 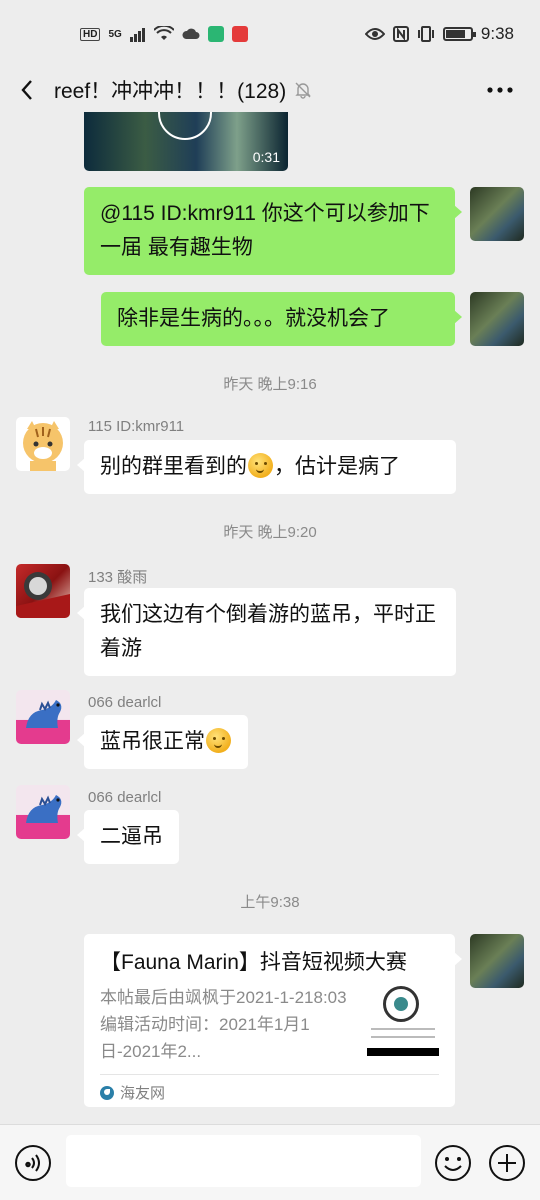 I want to click on message-text: ，估计是病了, so click(x=337, y=466).